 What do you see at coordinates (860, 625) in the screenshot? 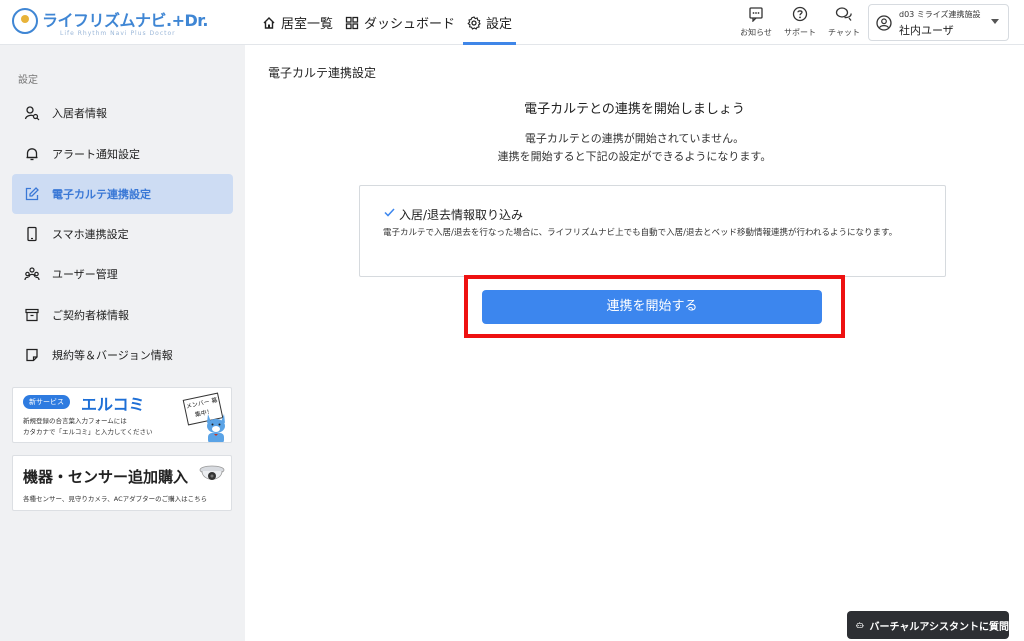
I see `robot-icon` at bounding box center [860, 625].